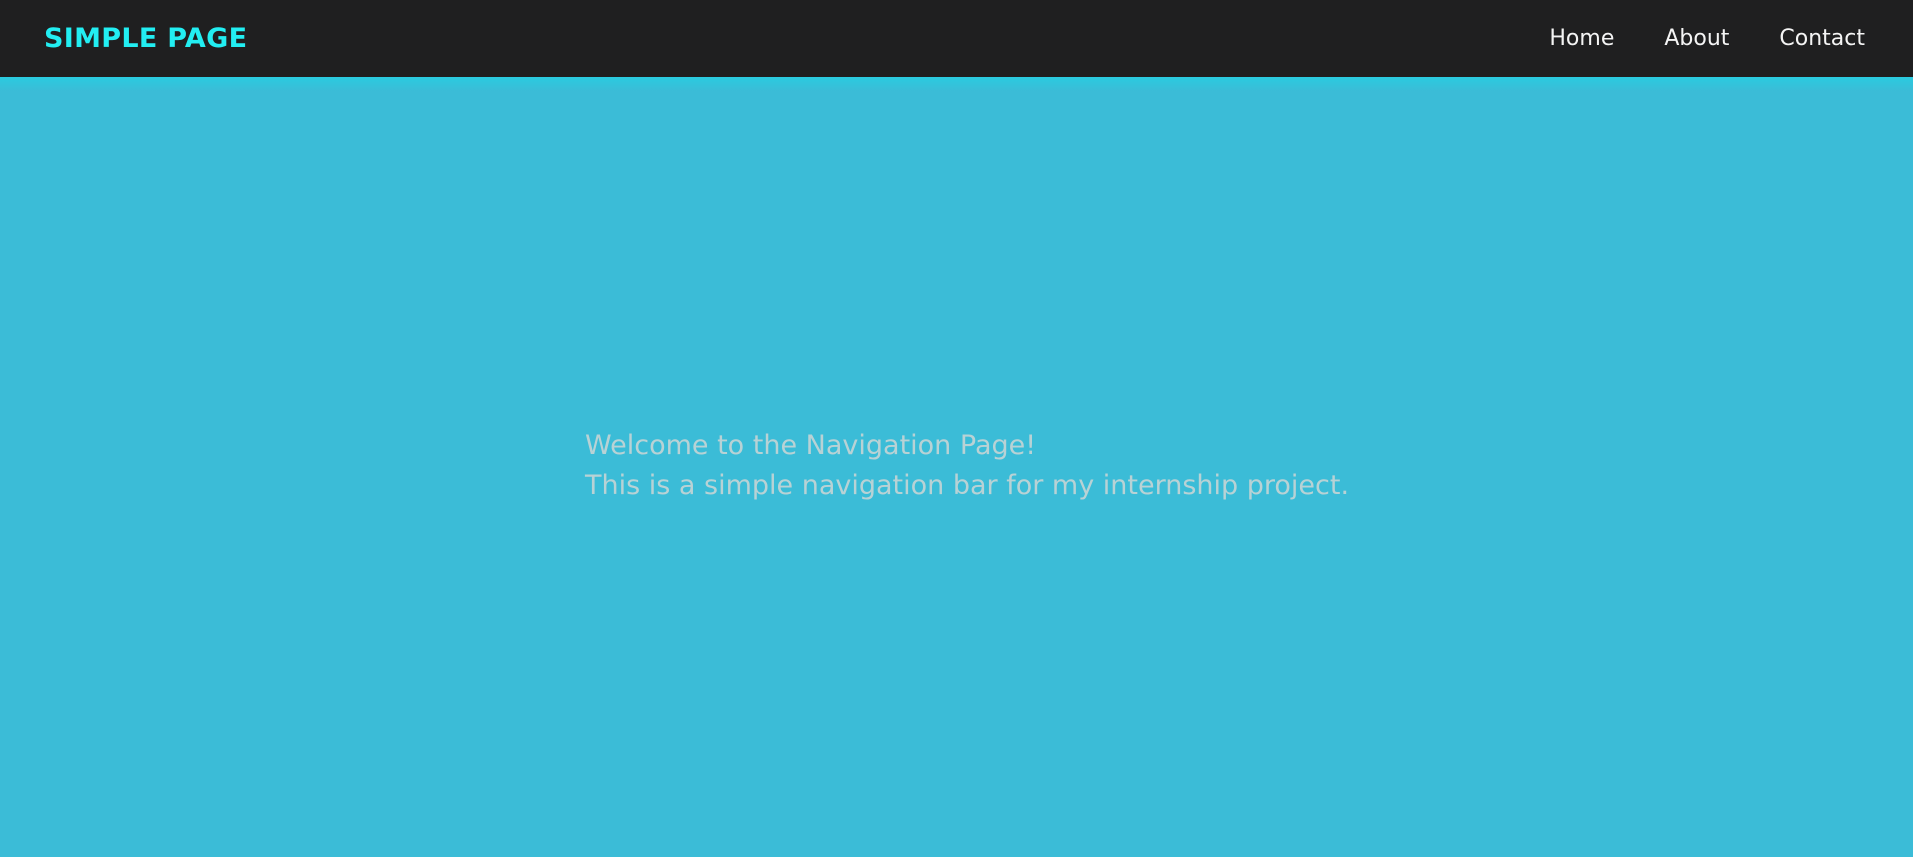  I want to click on hero-heading: Welcome to the Navigation Page!, so click(811, 445).